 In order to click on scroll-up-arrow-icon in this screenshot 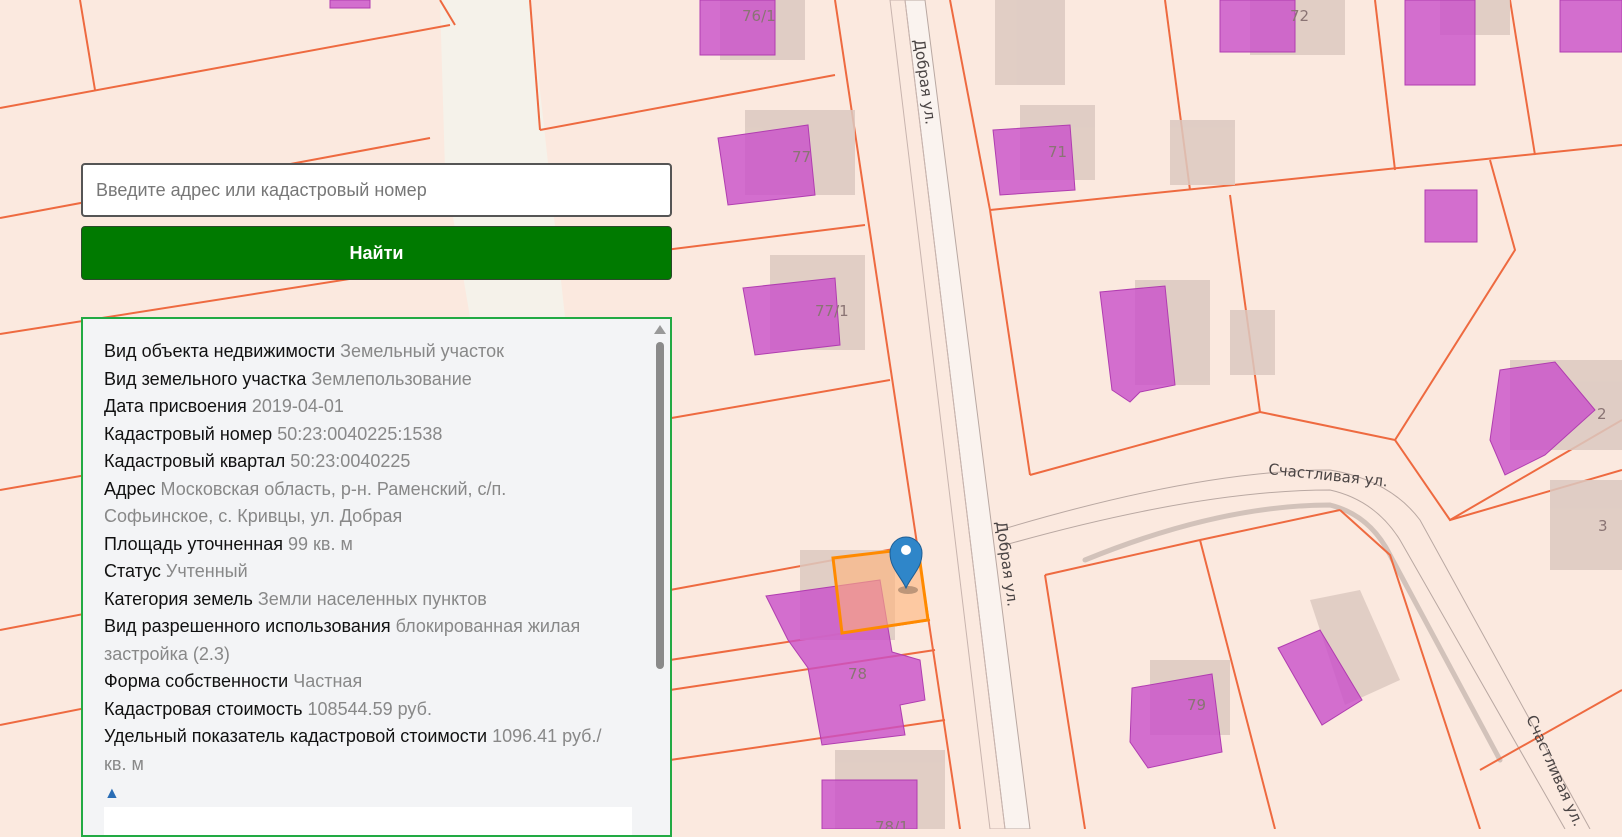, I will do `click(660, 329)`.